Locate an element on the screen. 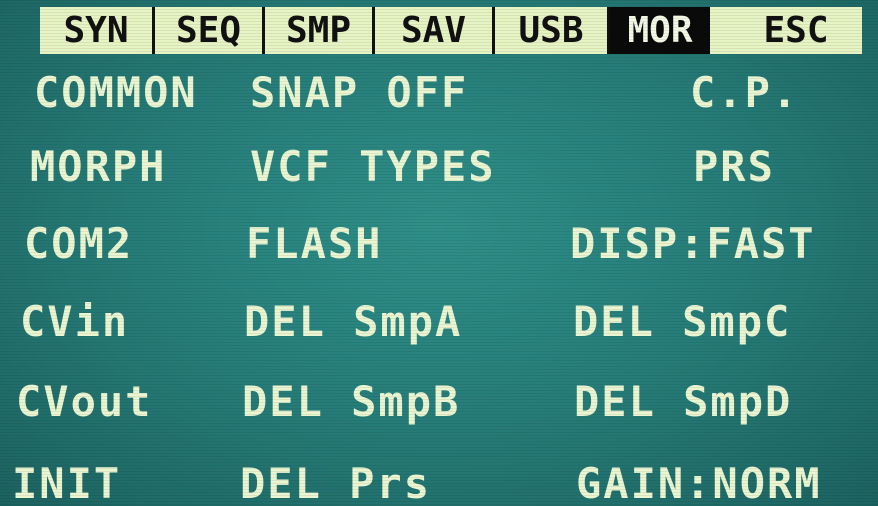 Image resolution: width=878 pixels, height=506 pixels. menu-del-prs: DEL Prs is located at coordinates (335, 482).